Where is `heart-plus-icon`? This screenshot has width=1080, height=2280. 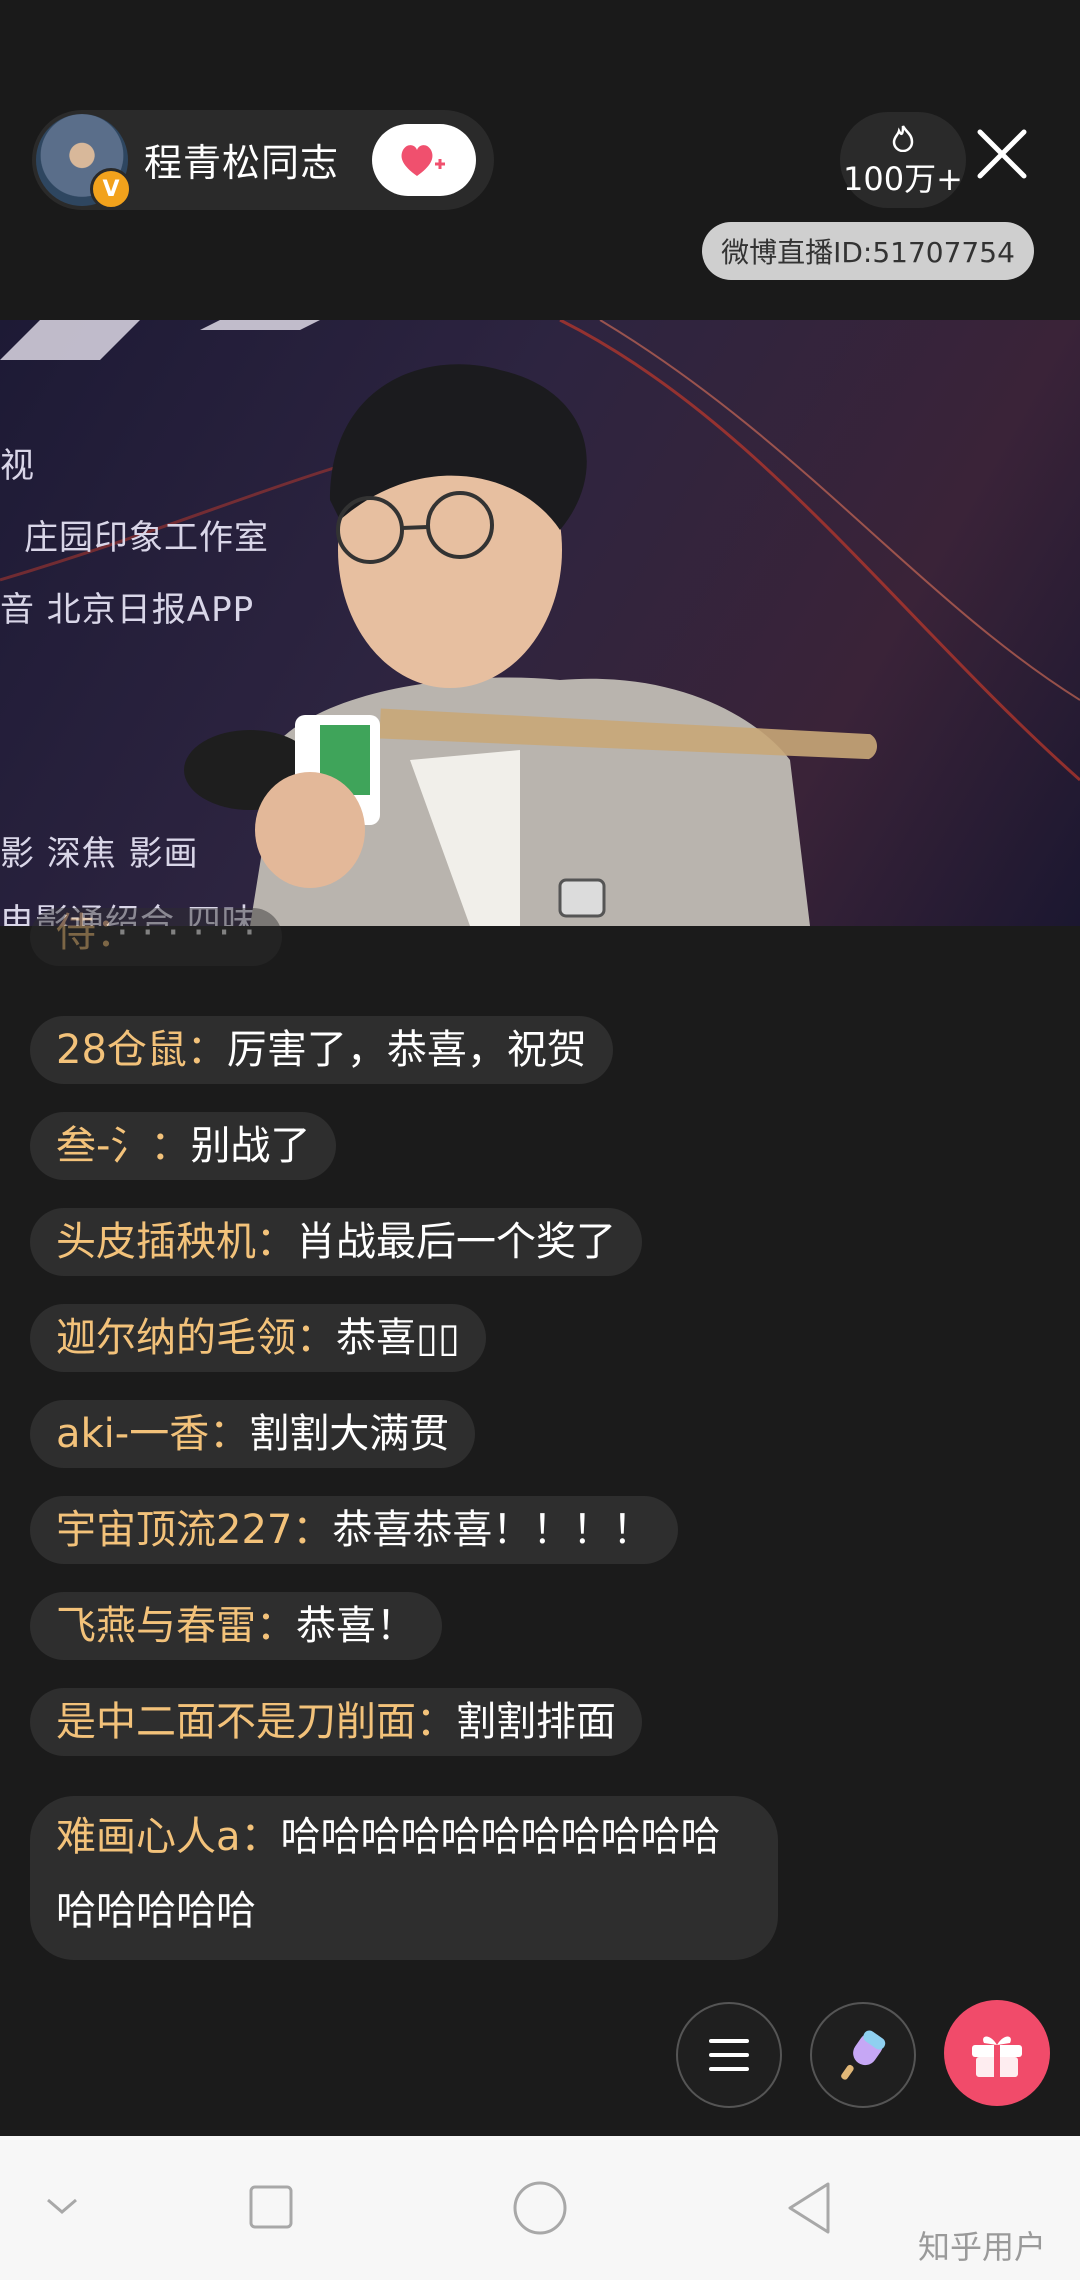
heart-plus-icon is located at coordinates (423, 160).